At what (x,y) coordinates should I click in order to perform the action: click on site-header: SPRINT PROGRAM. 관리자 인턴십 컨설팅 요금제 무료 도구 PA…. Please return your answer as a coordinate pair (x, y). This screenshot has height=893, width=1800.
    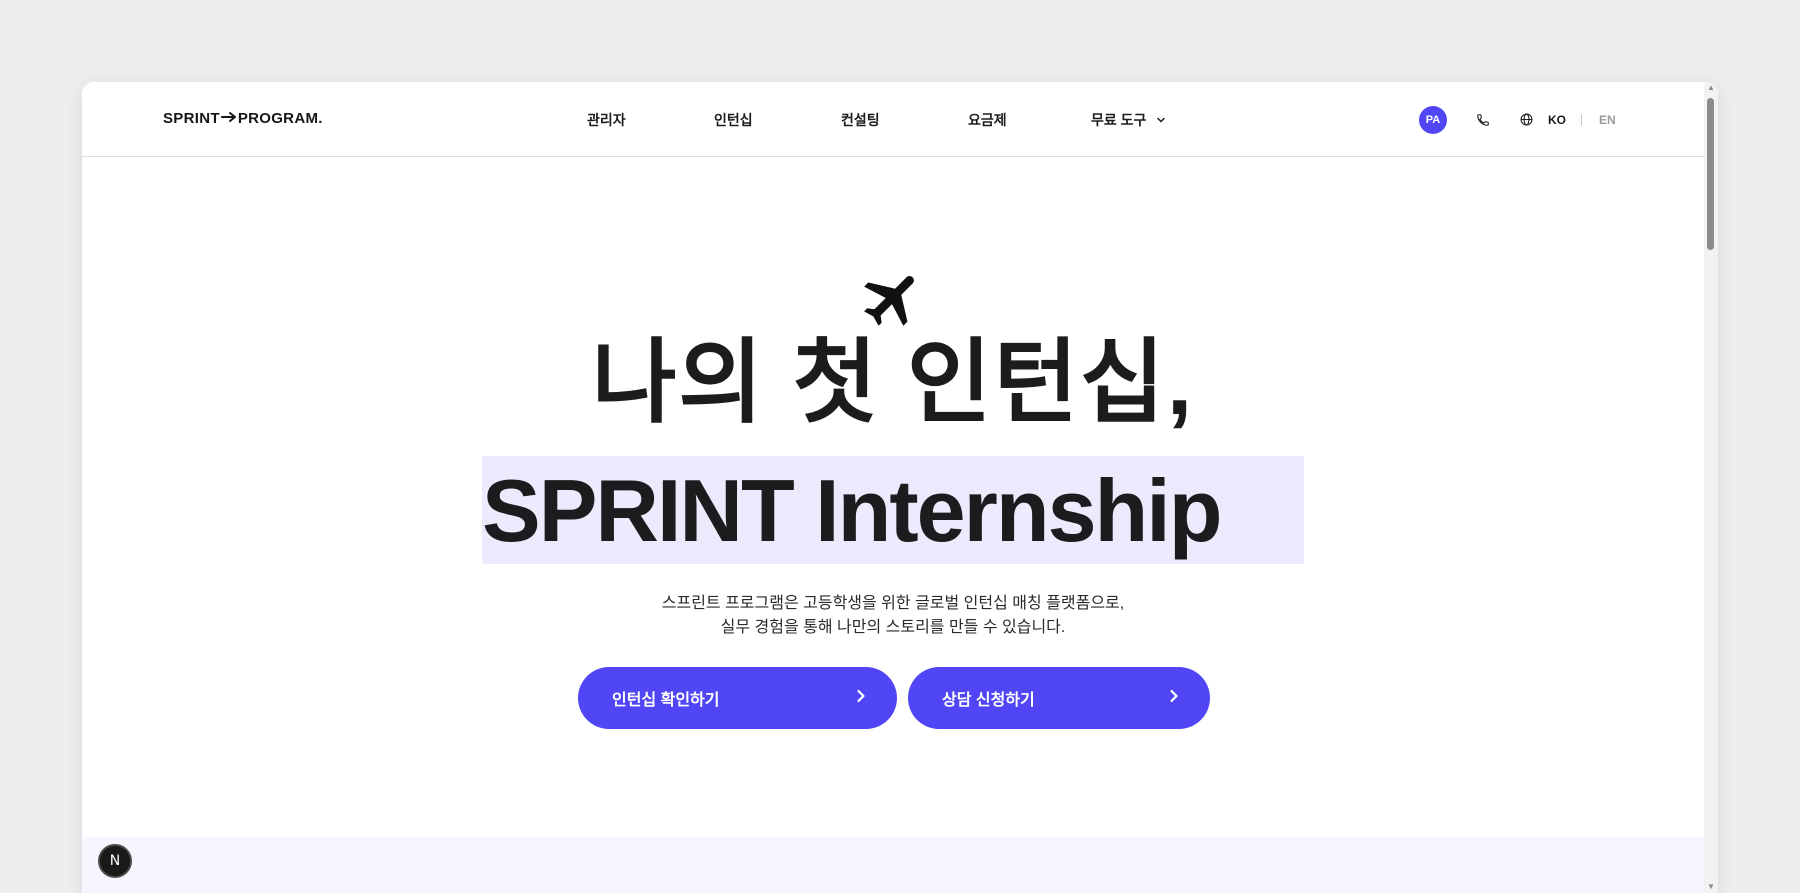
    Looking at the image, I should click on (893, 119).